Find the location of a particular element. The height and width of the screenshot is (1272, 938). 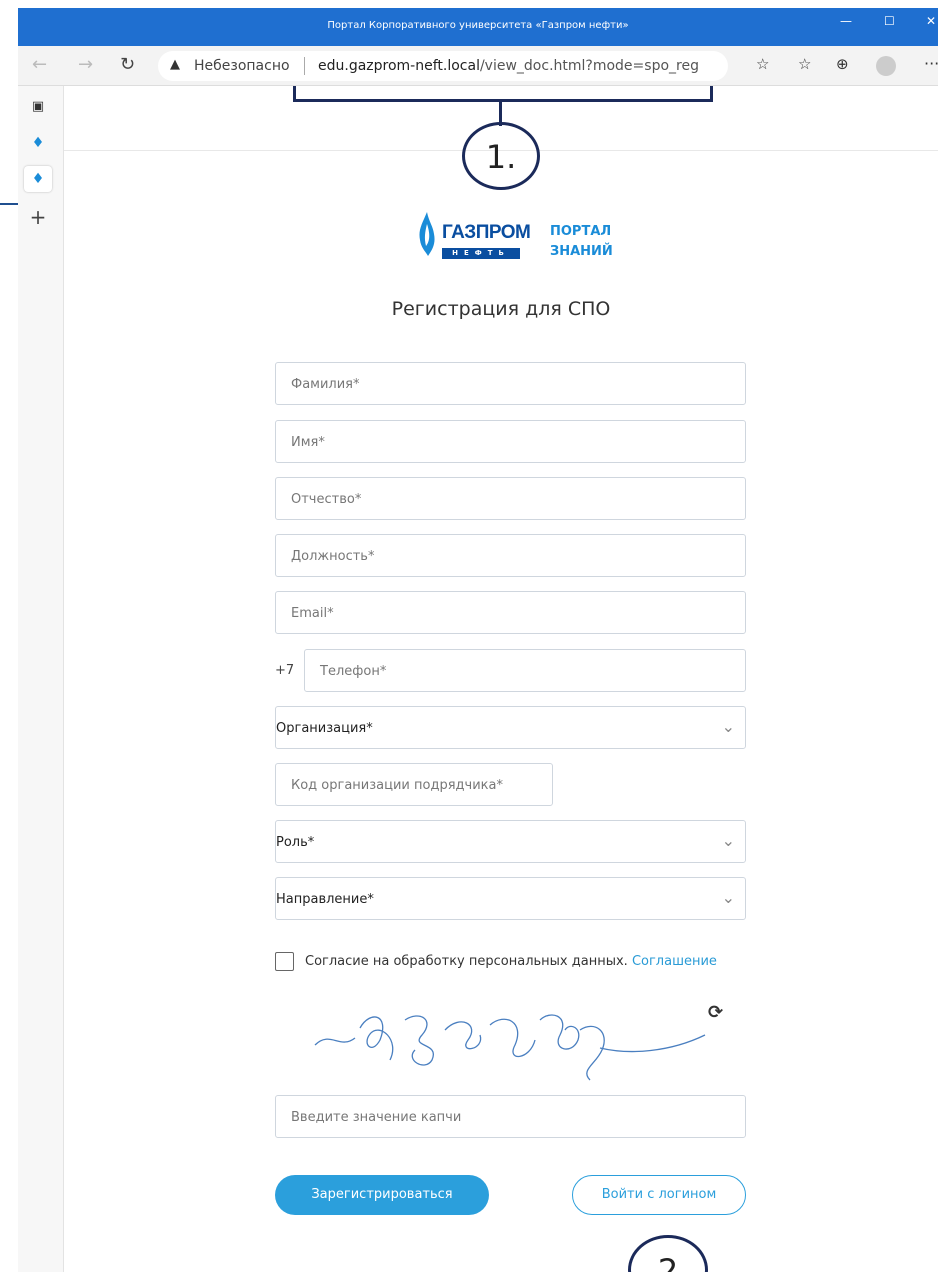

direction-select: Направление* ⌄ is located at coordinates (510, 898).